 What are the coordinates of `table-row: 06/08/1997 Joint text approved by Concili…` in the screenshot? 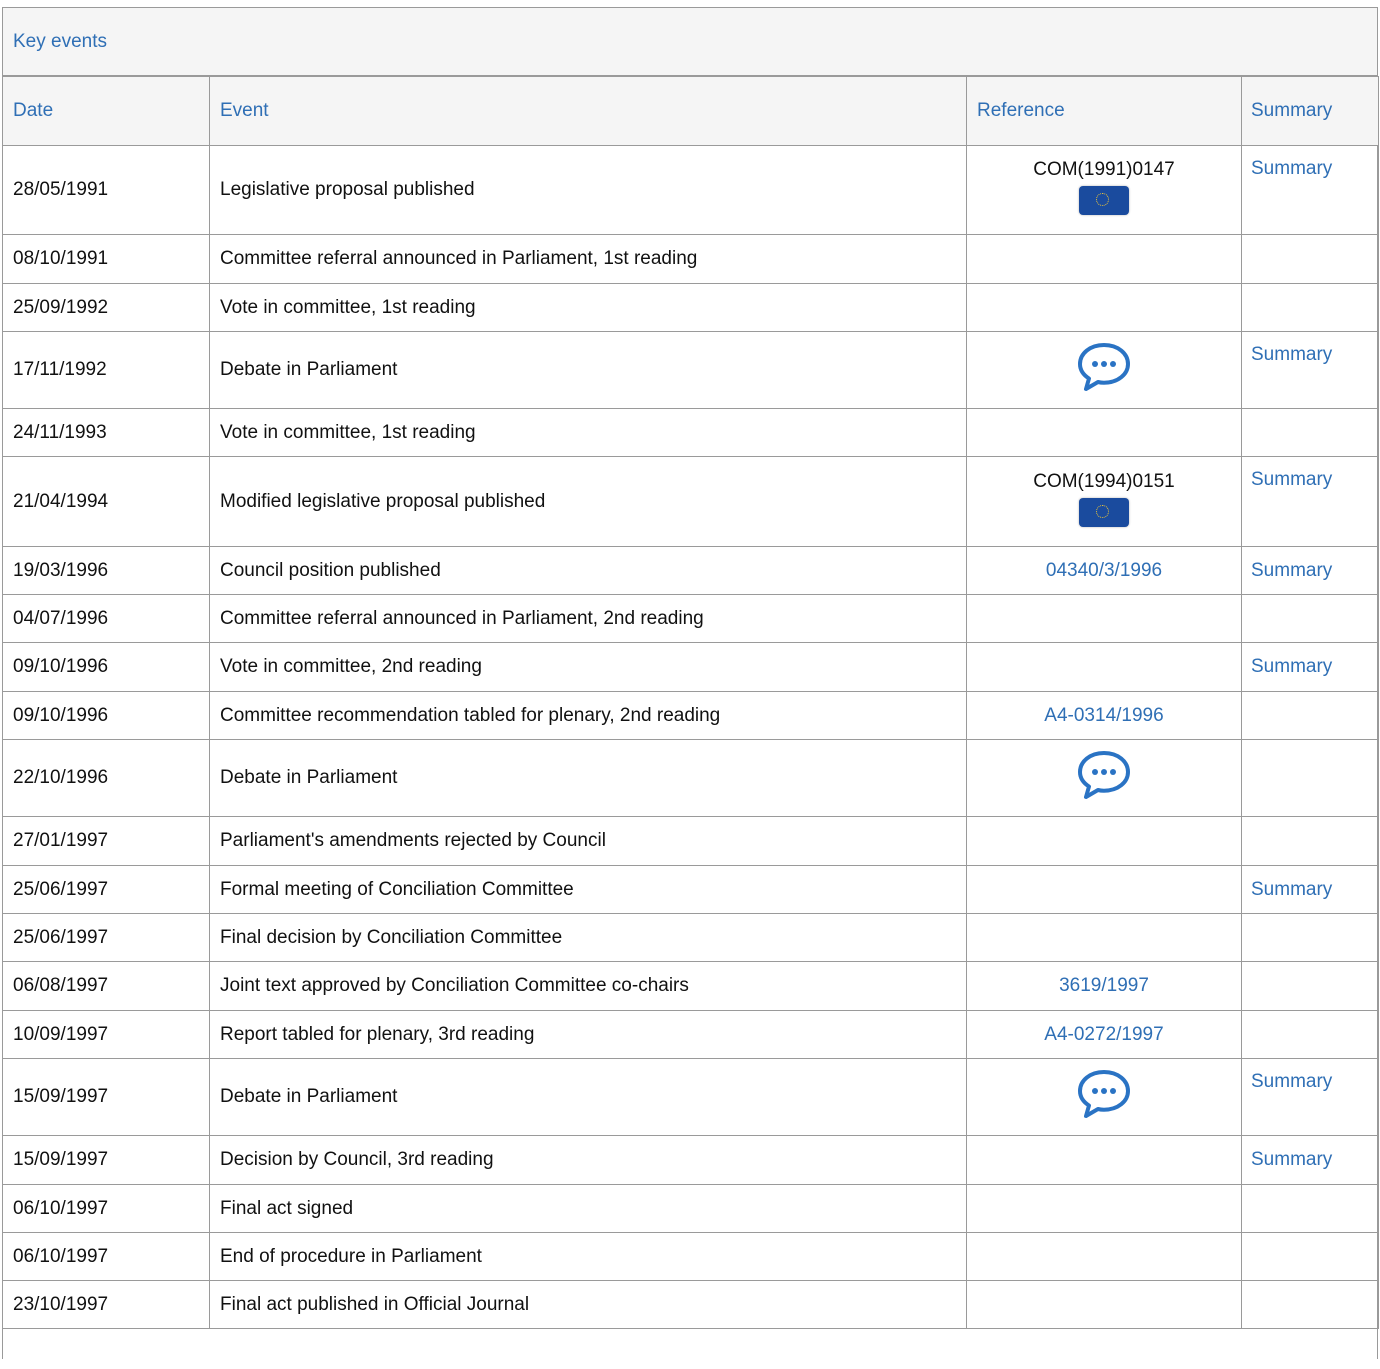 It's located at (690, 986).